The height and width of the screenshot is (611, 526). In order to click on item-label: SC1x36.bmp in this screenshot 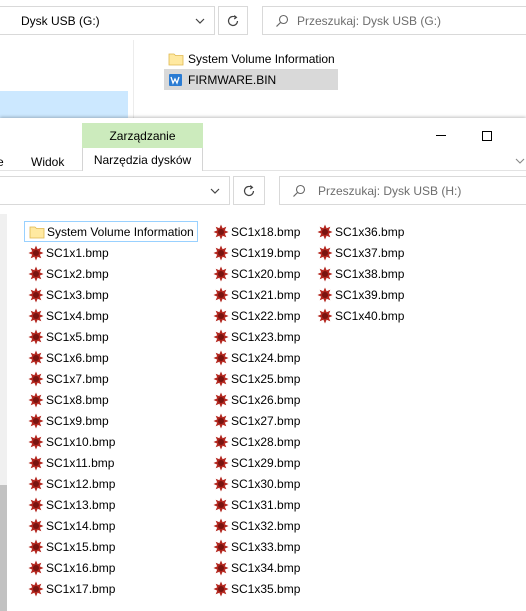, I will do `click(370, 231)`.